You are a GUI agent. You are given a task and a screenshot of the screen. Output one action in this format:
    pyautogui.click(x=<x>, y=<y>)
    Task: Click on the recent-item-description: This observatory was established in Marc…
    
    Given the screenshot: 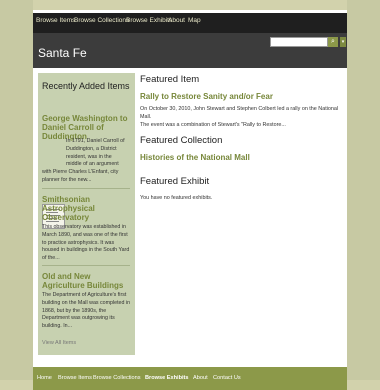 What is the action you would take?
    pyautogui.click(x=86, y=243)
    